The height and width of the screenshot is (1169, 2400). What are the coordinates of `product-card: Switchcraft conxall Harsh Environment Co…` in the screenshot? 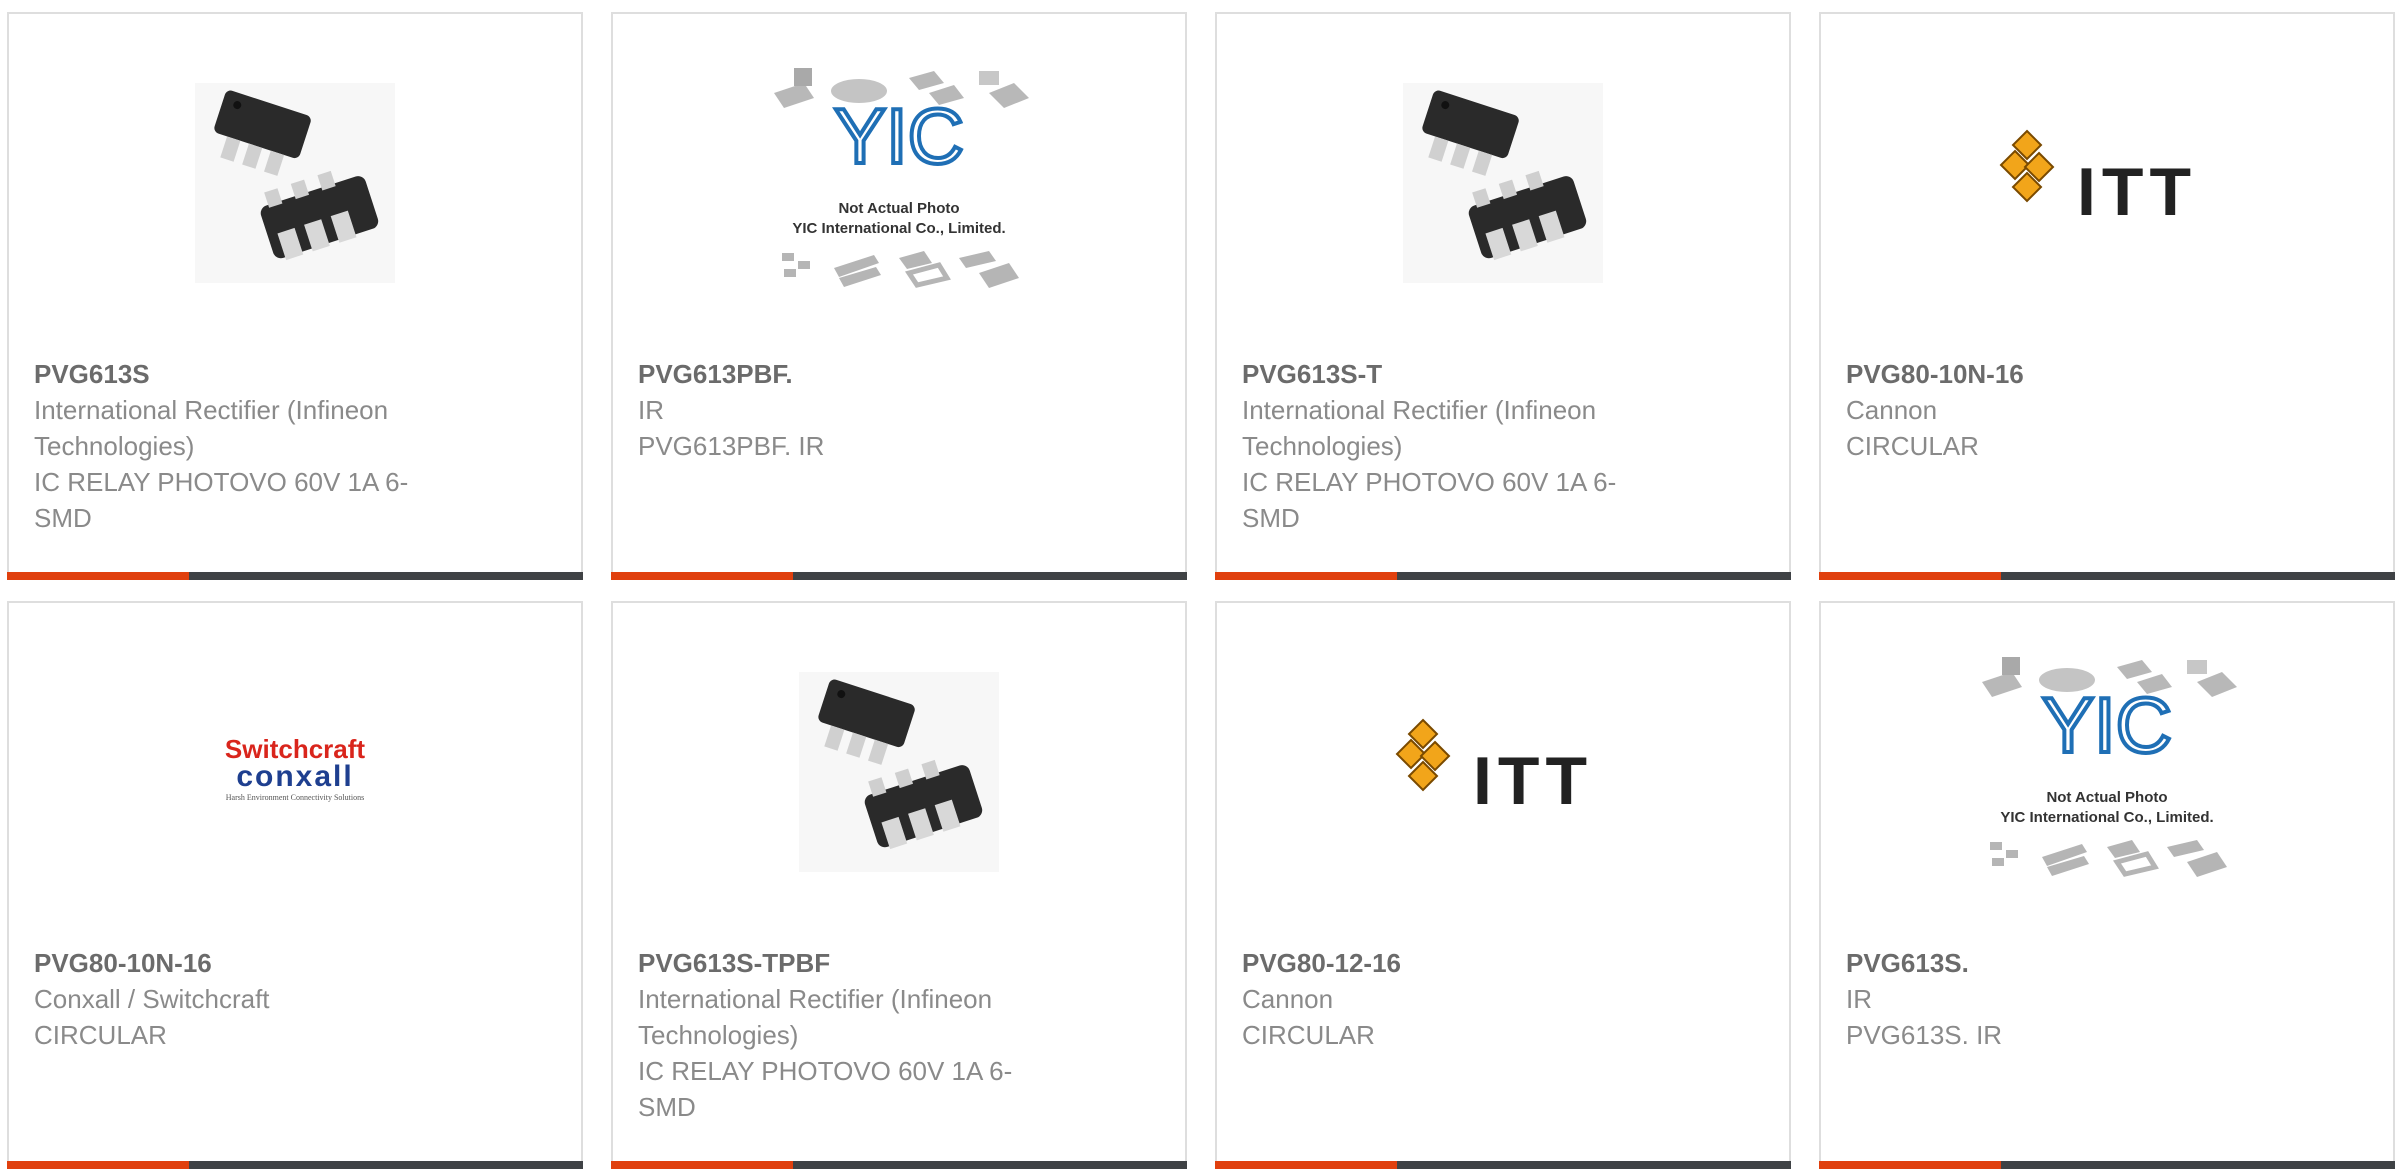 It's located at (295, 885).